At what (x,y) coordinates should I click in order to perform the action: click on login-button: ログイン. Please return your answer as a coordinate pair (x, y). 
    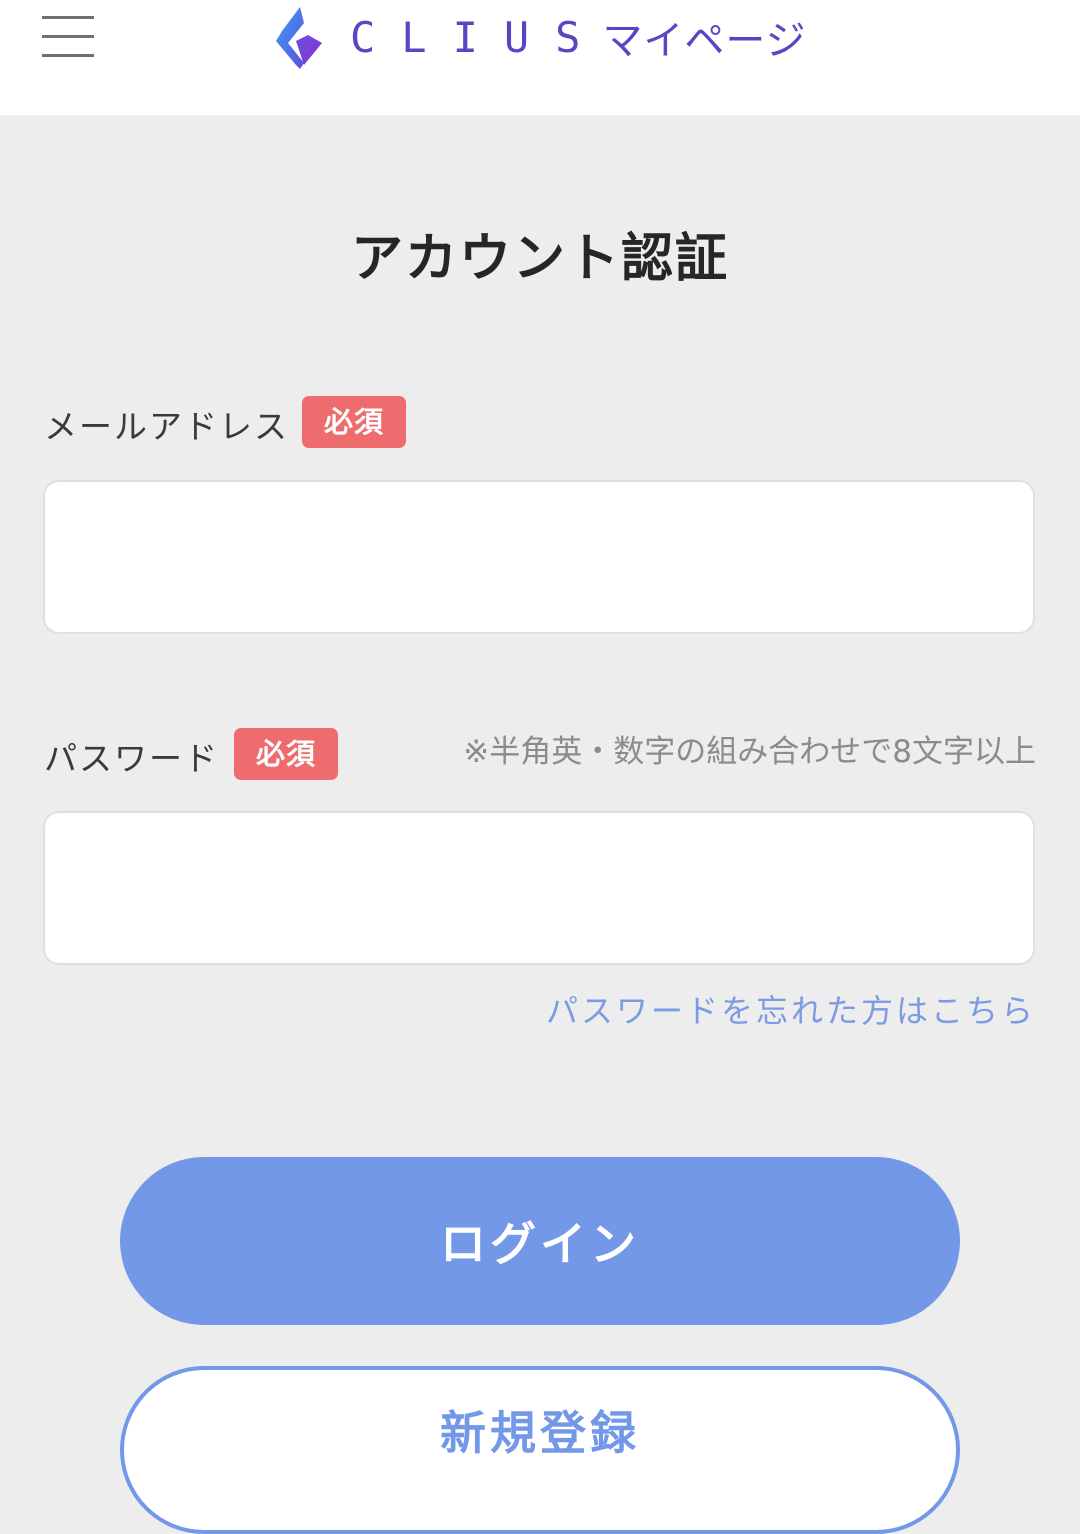
    Looking at the image, I should click on (540, 1241).